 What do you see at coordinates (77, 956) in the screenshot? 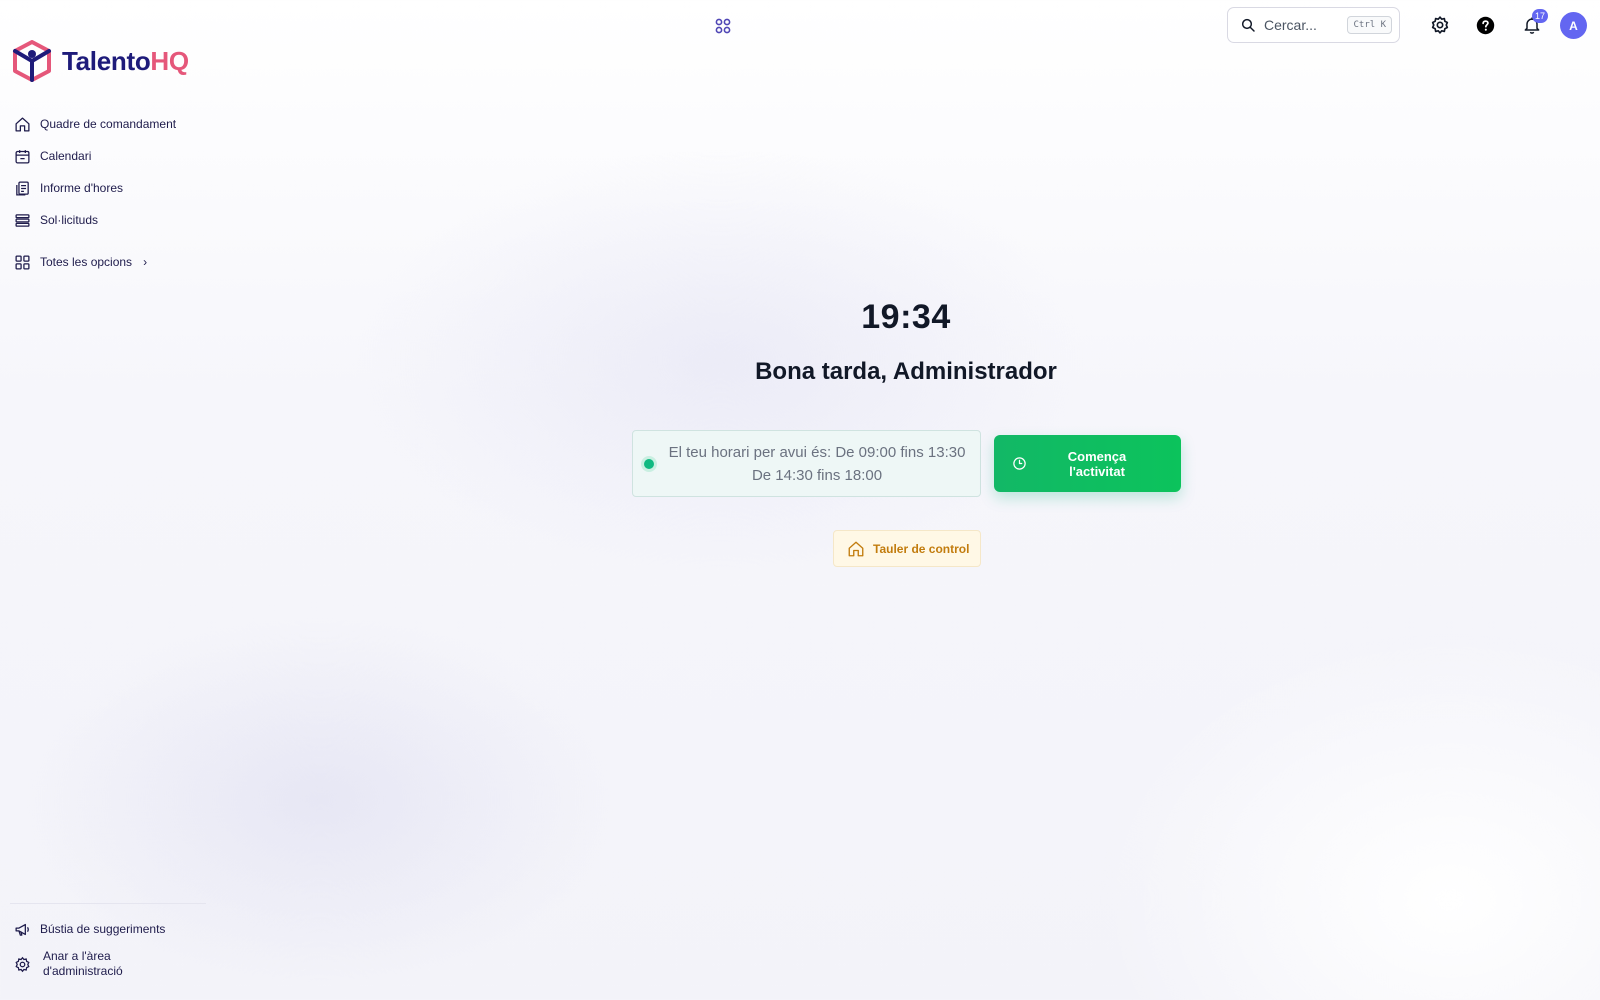
I see `admin-label-line1: Anar a l'àrea` at bounding box center [77, 956].